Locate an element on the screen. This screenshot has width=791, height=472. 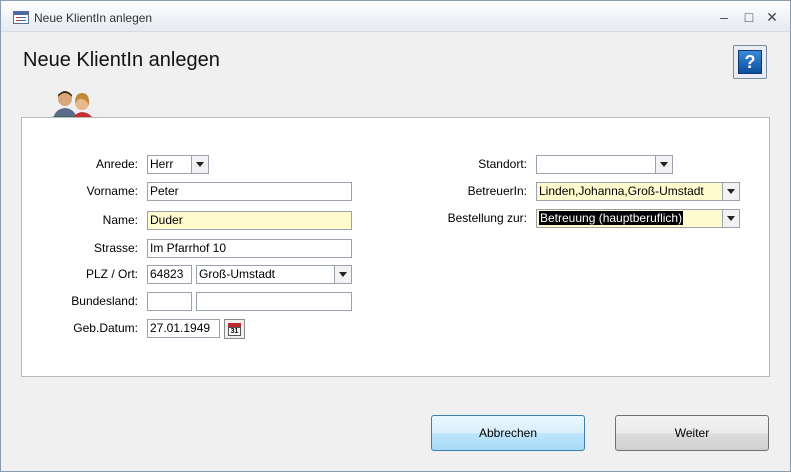
bestellung-label: Bestellung zur: is located at coordinates (487, 218).